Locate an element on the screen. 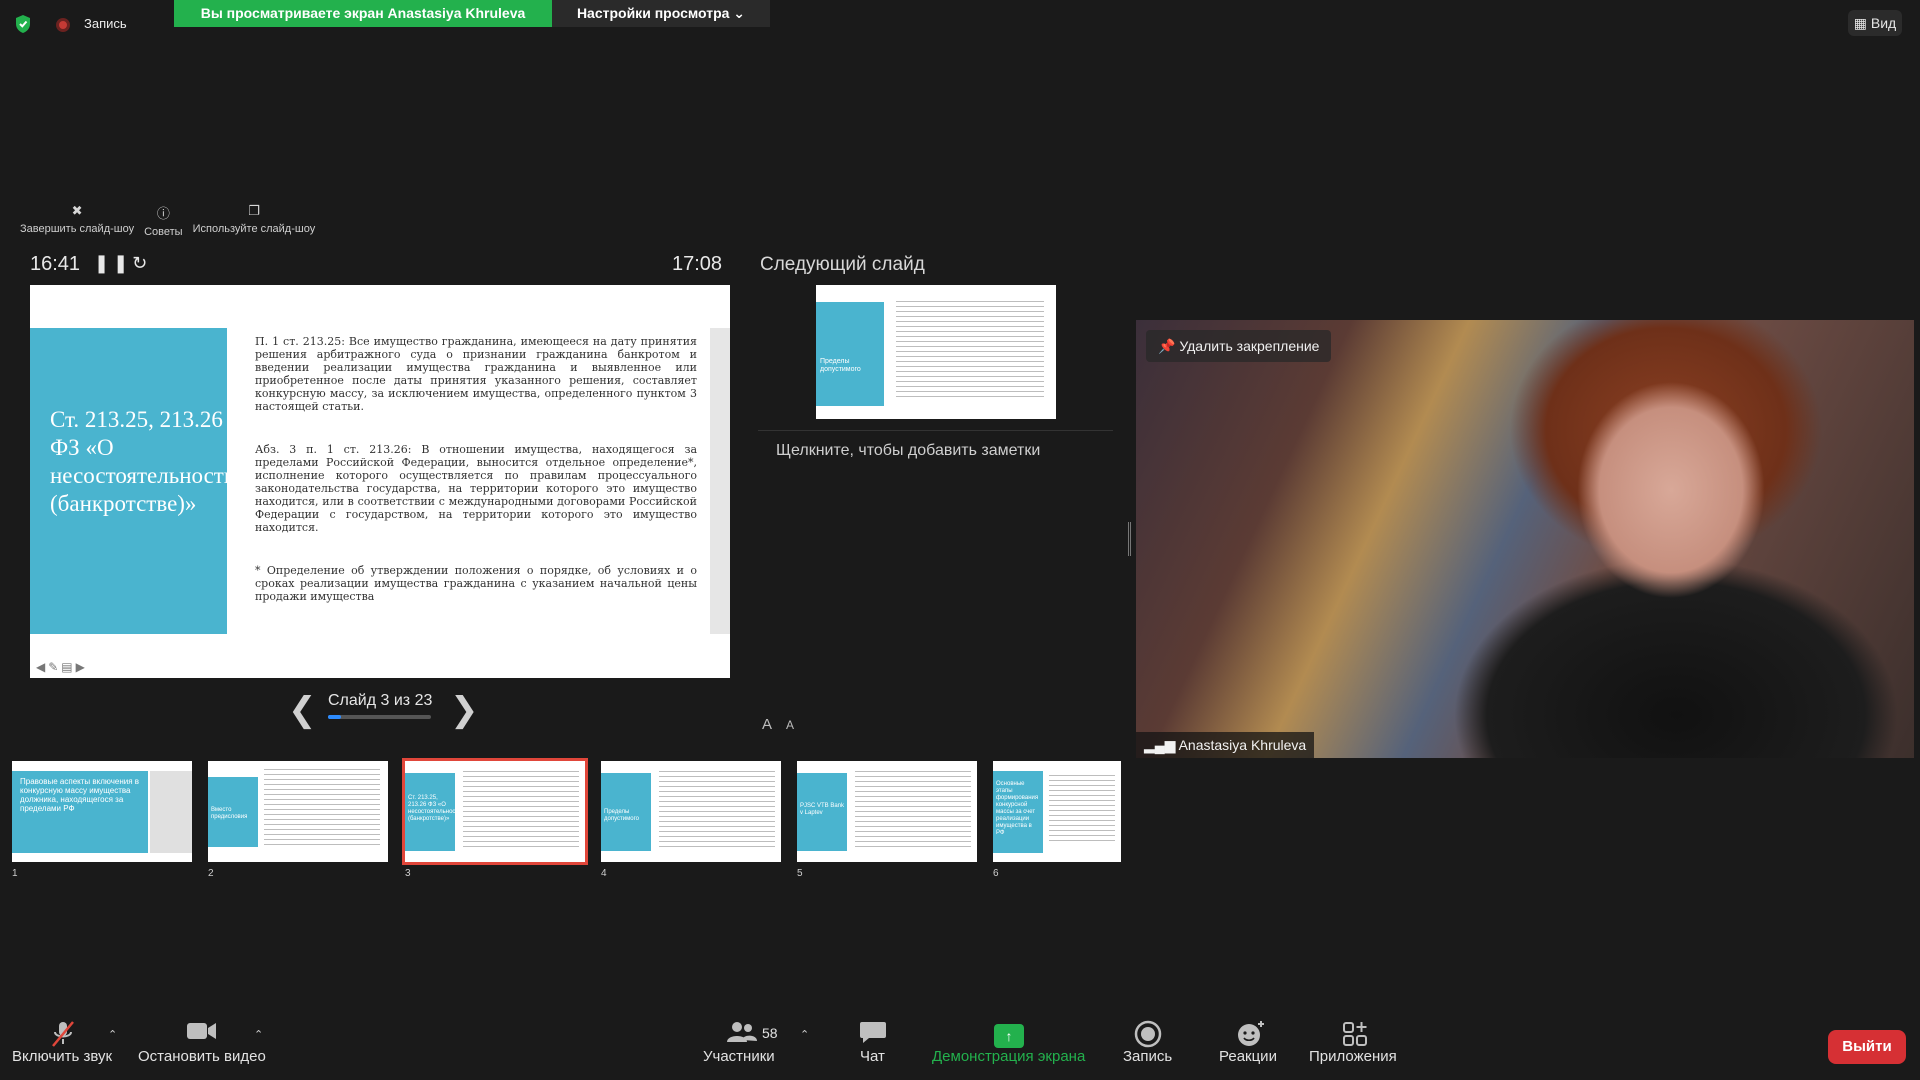  font-size-controls: AA is located at coordinates (785, 724).